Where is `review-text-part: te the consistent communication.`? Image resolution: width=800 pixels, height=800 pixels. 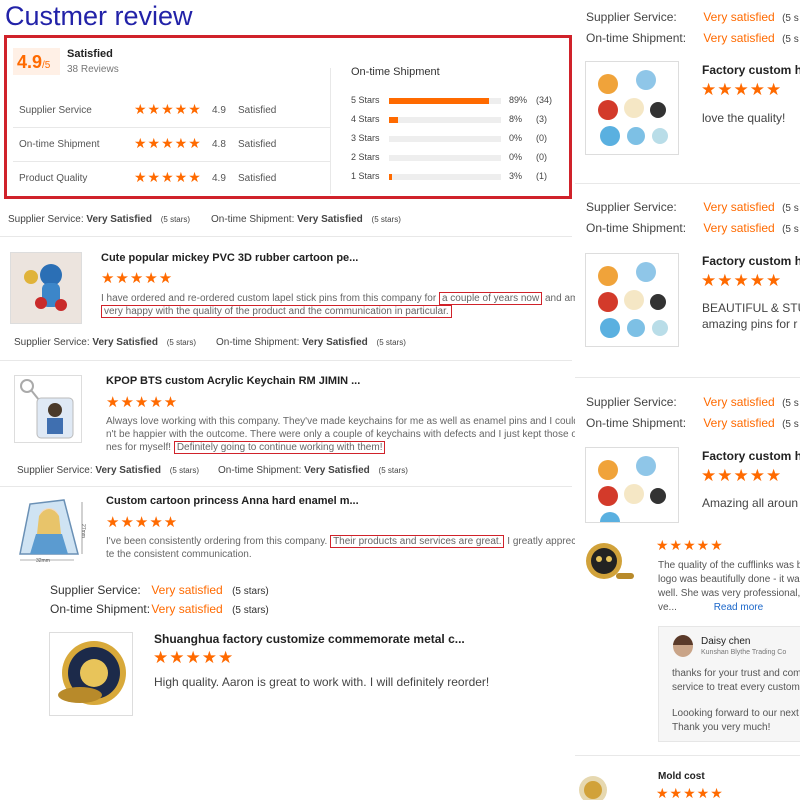
review-text-part: te the consistent communication. is located at coordinates (179, 554).